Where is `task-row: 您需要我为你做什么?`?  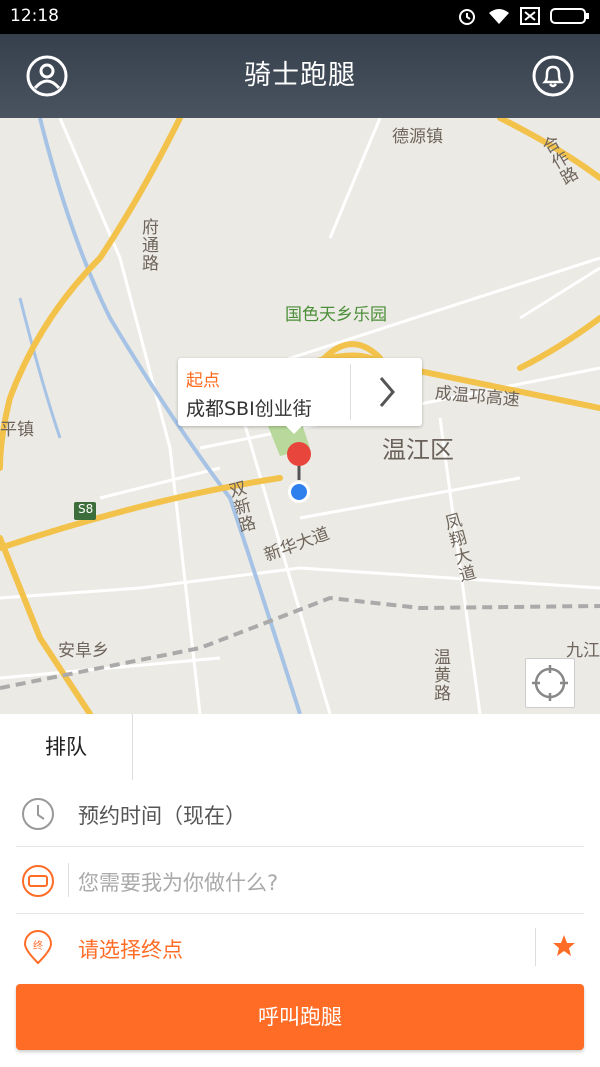
task-row: 您需要我为你做什么? is located at coordinates (300, 880).